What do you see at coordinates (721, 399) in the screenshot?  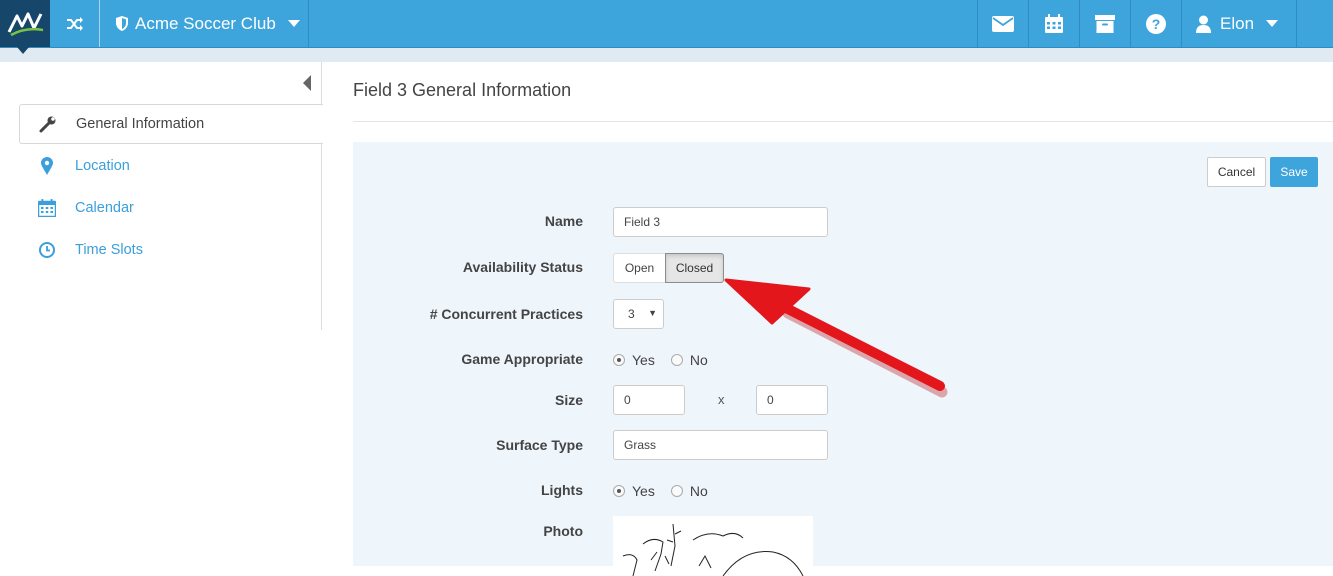 I see `size-separator: x` at bounding box center [721, 399].